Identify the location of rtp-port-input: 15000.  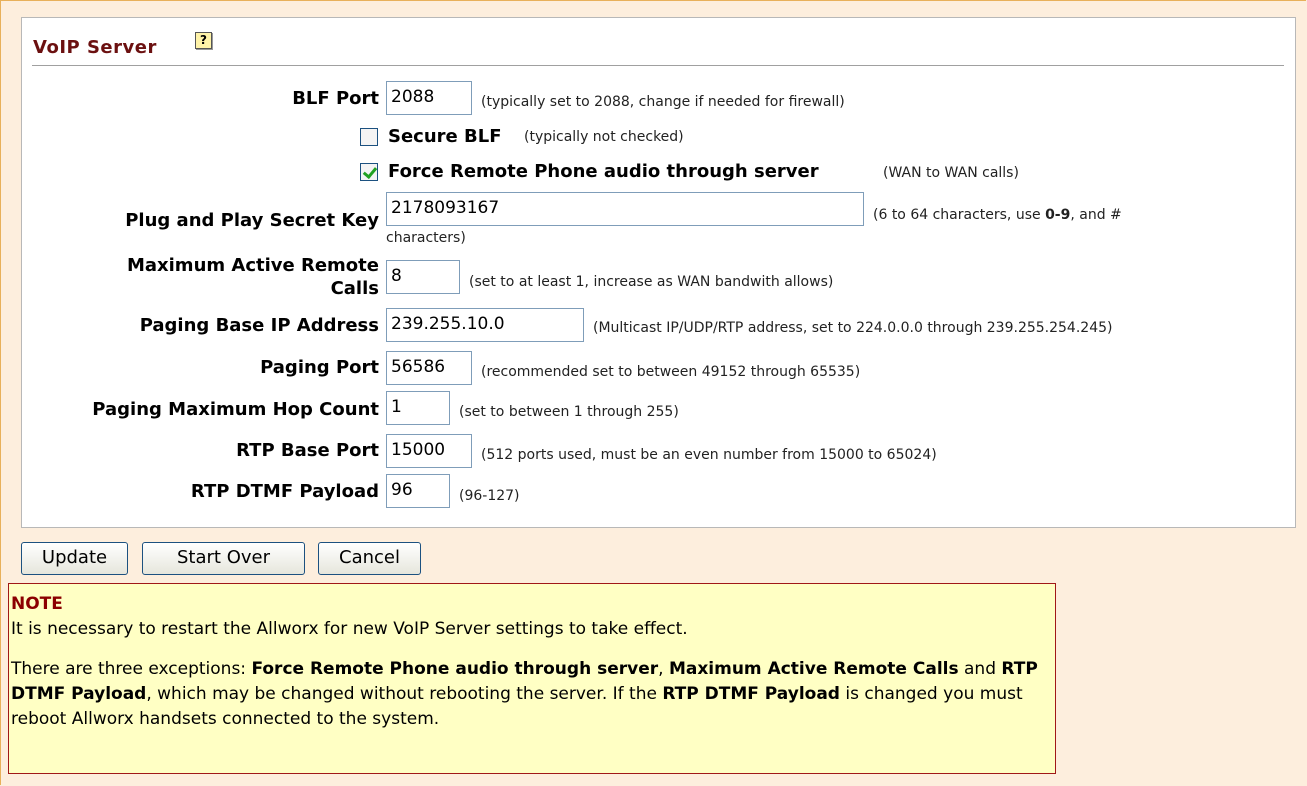
(429, 451).